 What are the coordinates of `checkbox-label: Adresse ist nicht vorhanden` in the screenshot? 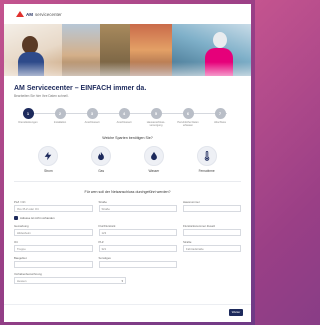 It's located at (37, 218).